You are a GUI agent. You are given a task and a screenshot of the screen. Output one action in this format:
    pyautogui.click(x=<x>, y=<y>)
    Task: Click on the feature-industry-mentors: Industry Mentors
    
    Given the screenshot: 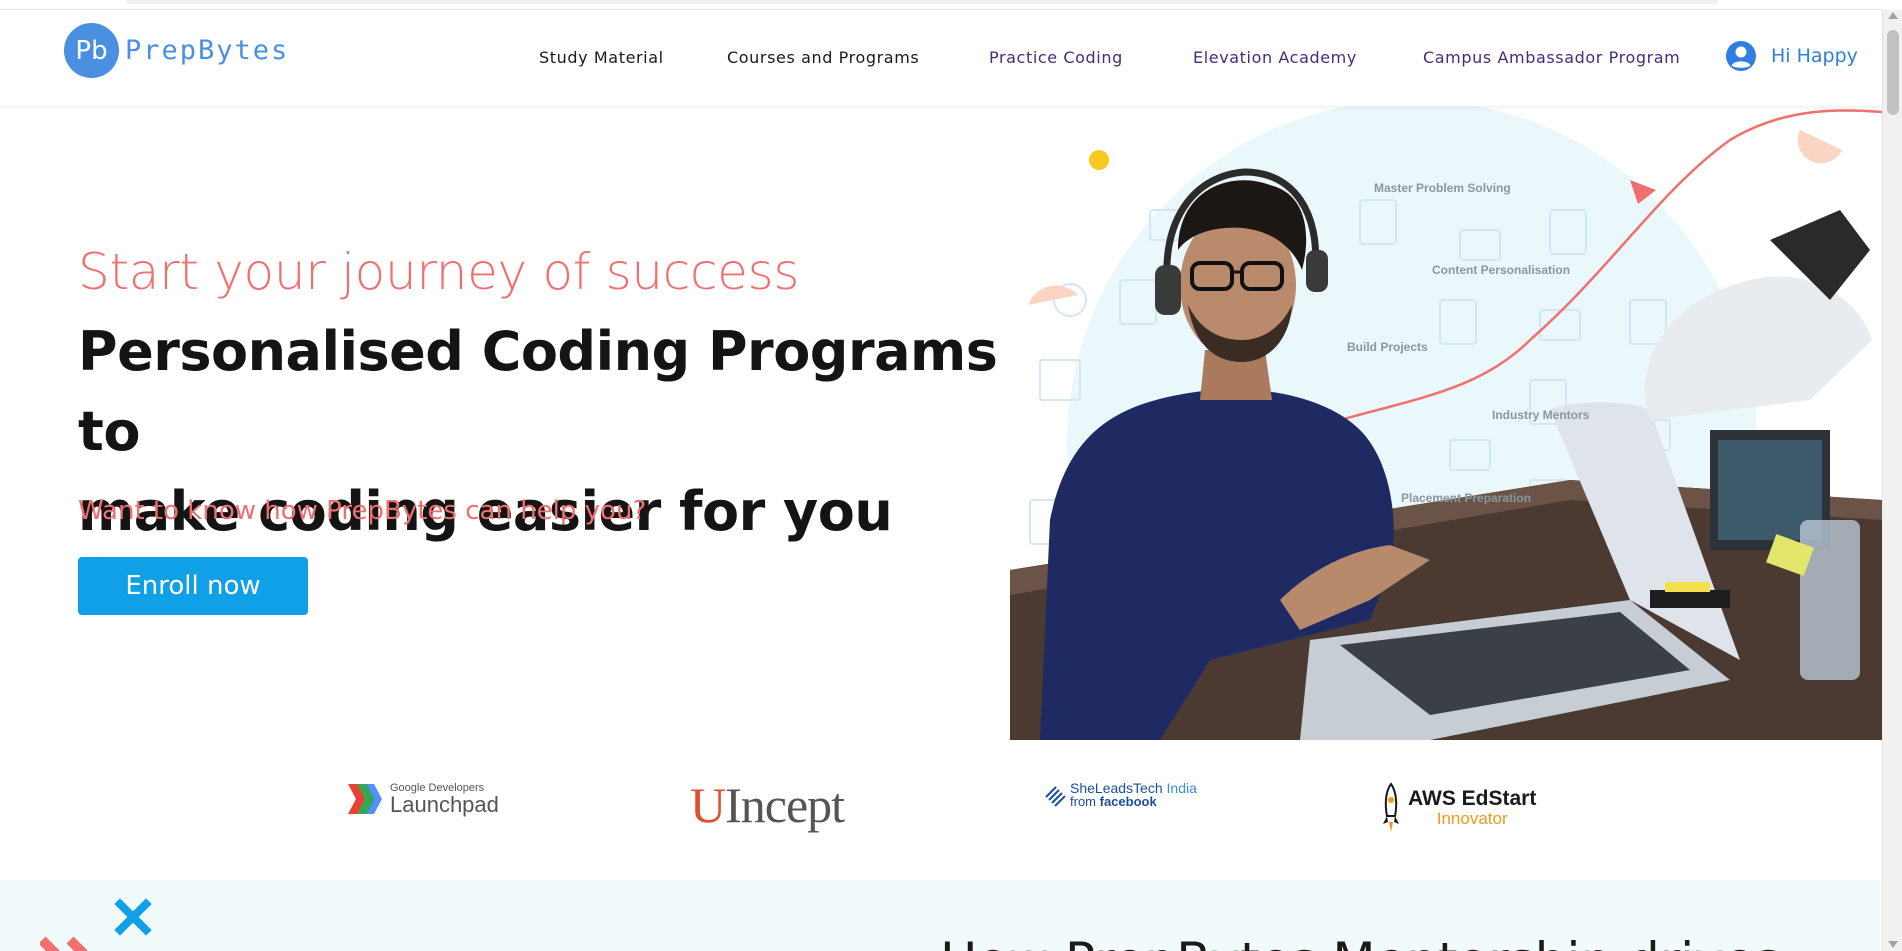 What is the action you would take?
    pyautogui.click(x=1541, y=415)
    